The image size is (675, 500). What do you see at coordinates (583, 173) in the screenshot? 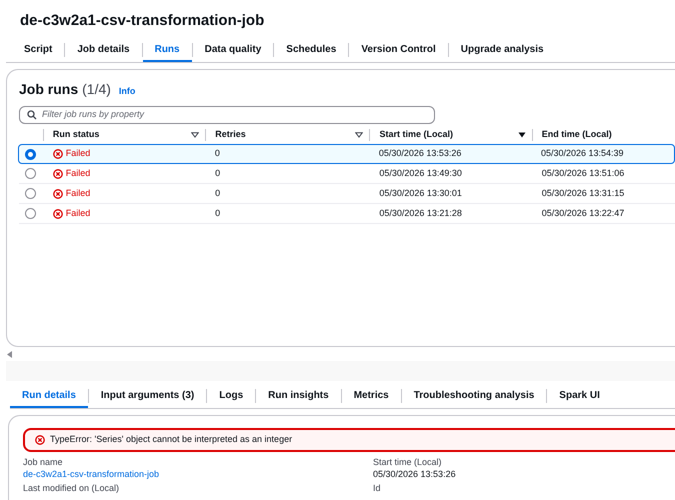
I see `table-cell: 05/30/2026 13:51:06` at bounding box center [583, 173].